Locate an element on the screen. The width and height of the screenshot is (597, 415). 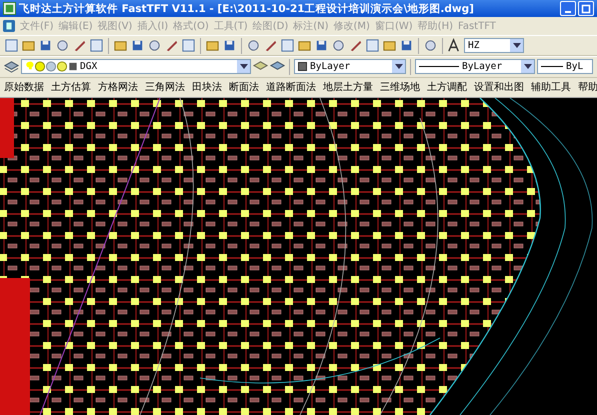
minimize-button is located at coordinates (568, 8).